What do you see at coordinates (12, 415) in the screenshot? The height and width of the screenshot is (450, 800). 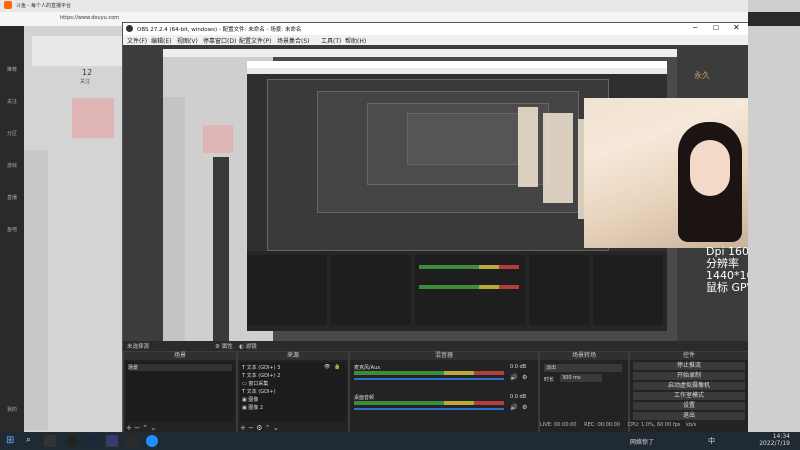 I see `rail-item-6: 我的` at bounding box center [12, 415].